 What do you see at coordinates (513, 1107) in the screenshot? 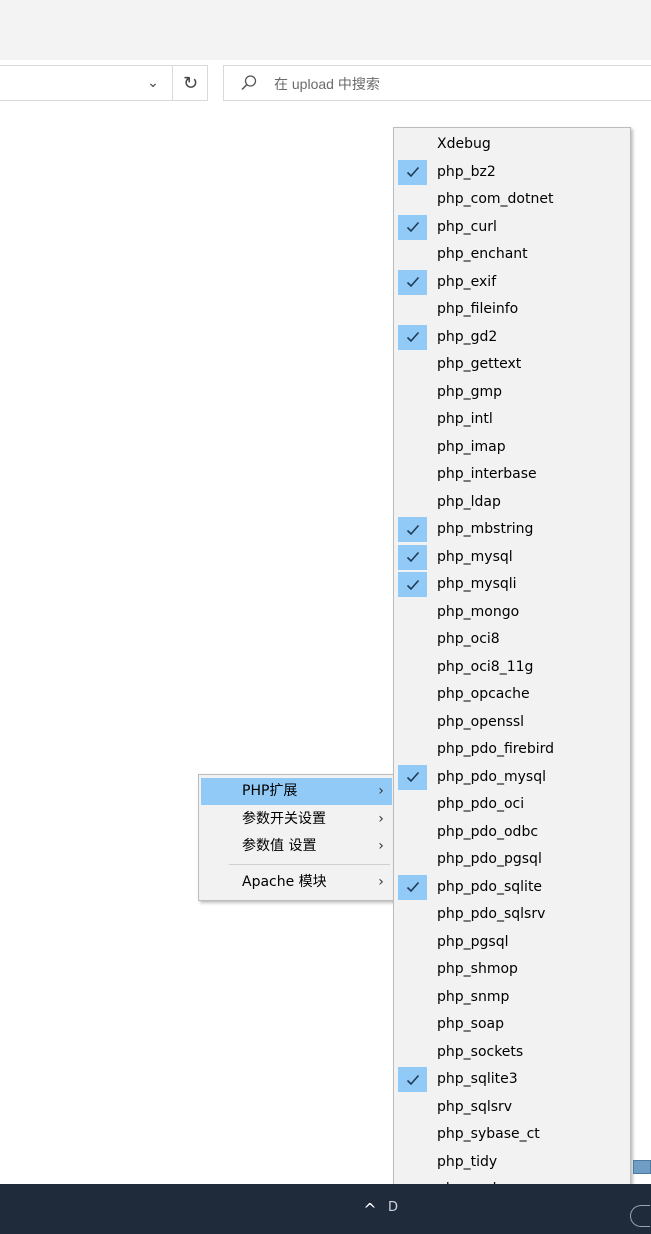
I see `menu-item-extension: php_sqlsrv` at bounding box center [513, 1107].